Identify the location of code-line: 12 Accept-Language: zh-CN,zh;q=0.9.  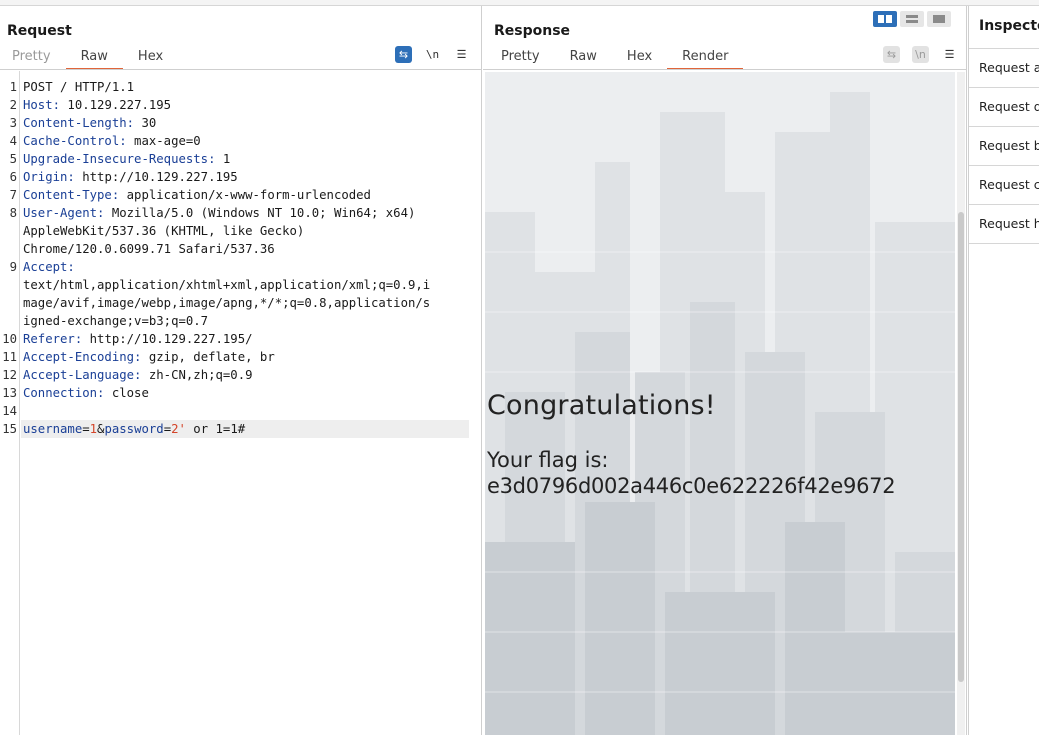
(235, 375).